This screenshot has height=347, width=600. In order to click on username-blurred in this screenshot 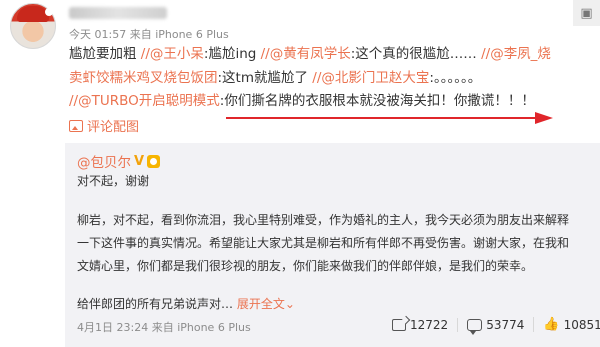, I will do `click(118, 13)`.